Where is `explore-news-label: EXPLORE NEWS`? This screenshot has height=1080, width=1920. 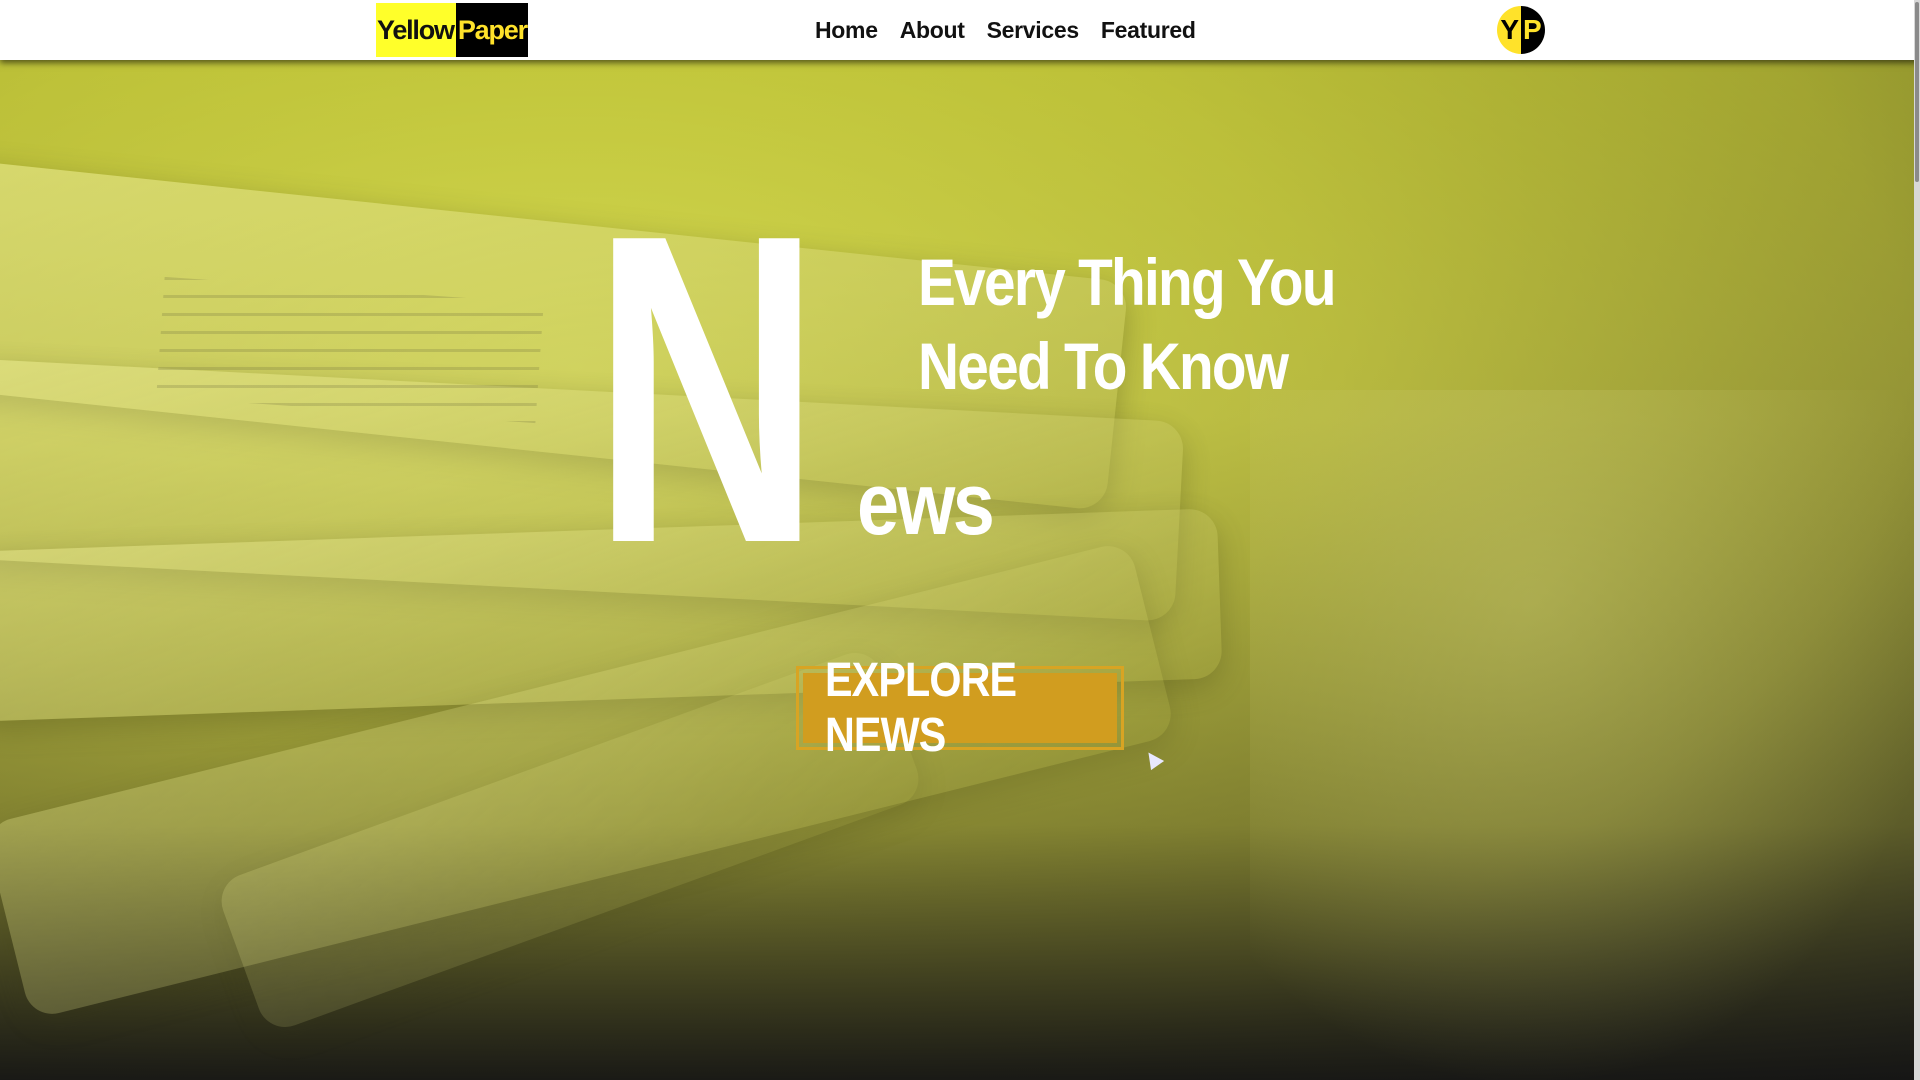
explore-news-label: EXPLORE NEWS is located at coordinates (920, 708).